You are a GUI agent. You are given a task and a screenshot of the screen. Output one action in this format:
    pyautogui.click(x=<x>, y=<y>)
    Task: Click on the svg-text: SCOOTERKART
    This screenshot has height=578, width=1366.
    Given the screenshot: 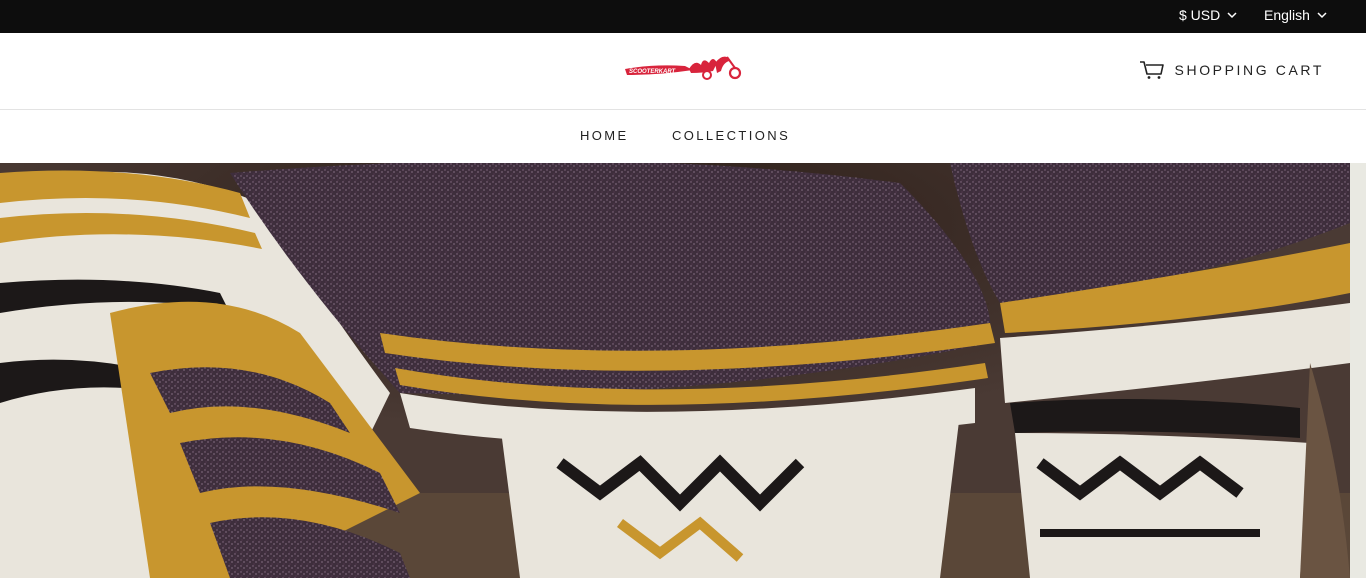 What is the action you would take?
    pyautogui.click(x=653, y=72)
    